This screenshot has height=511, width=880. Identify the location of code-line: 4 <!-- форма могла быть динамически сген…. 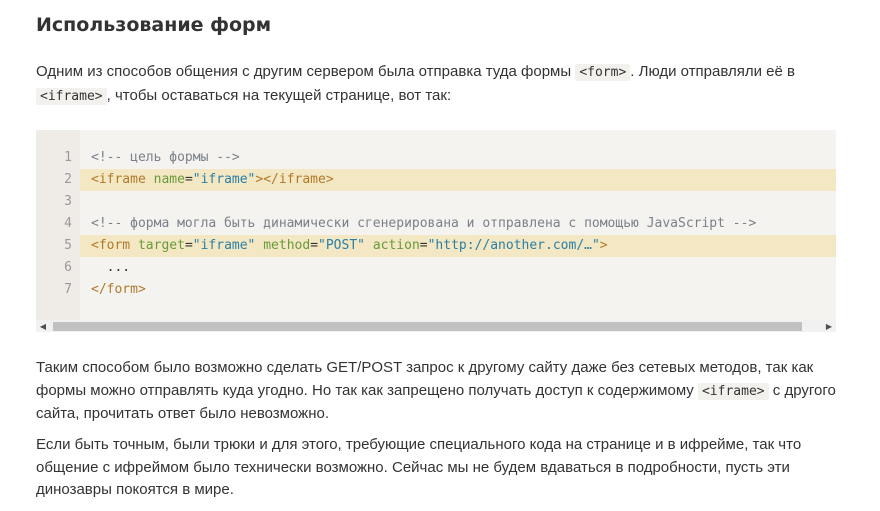
(436, 224).